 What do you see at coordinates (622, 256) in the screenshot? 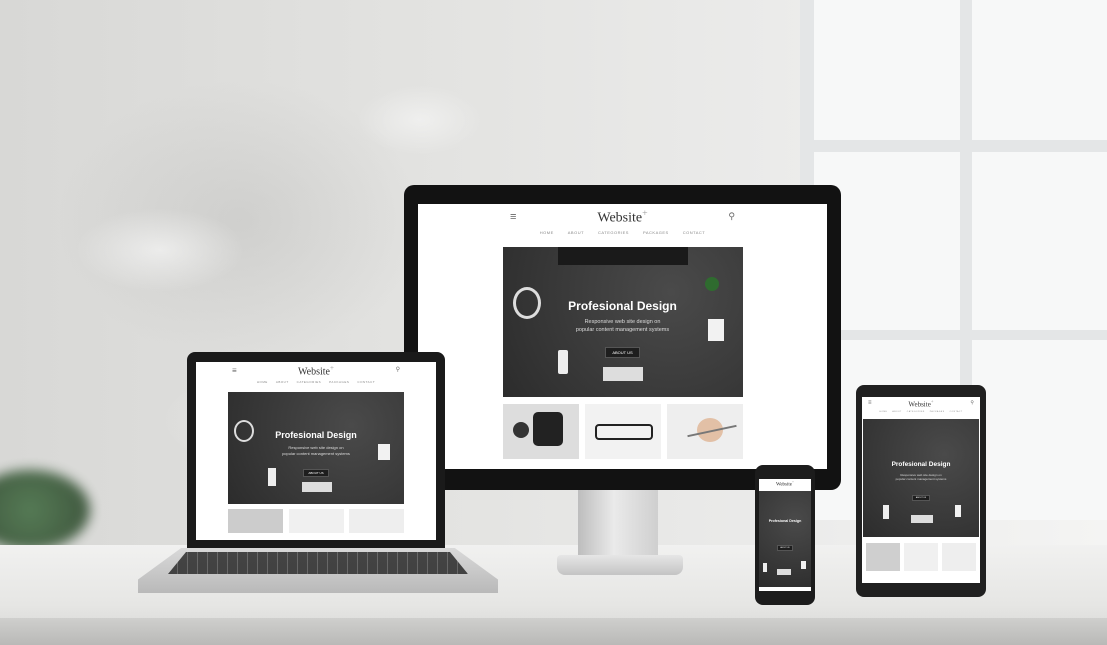
I see `monitor-top` at bounding box center [622, 256].